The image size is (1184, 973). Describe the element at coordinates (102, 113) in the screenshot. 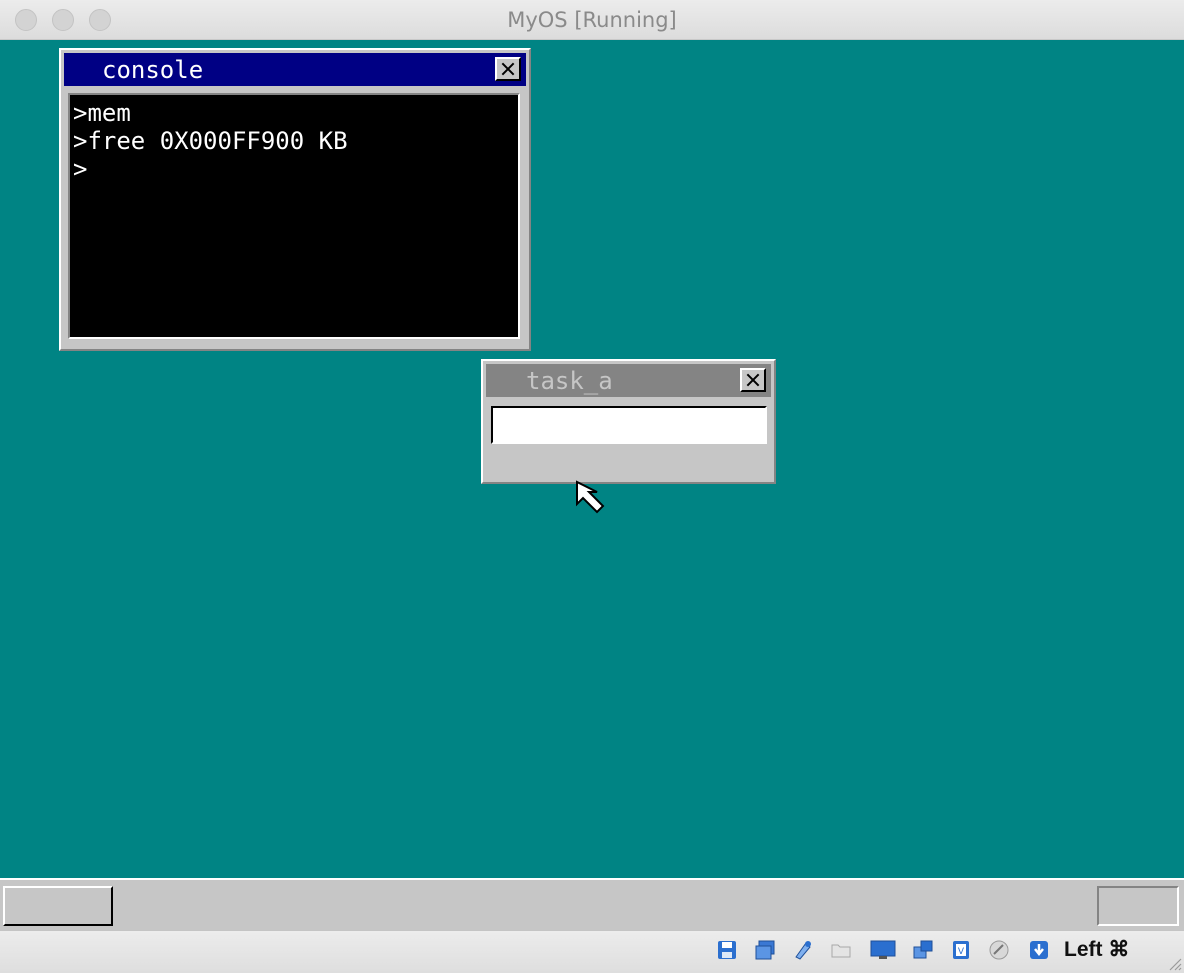

I see `console-line: >mem` at that location.